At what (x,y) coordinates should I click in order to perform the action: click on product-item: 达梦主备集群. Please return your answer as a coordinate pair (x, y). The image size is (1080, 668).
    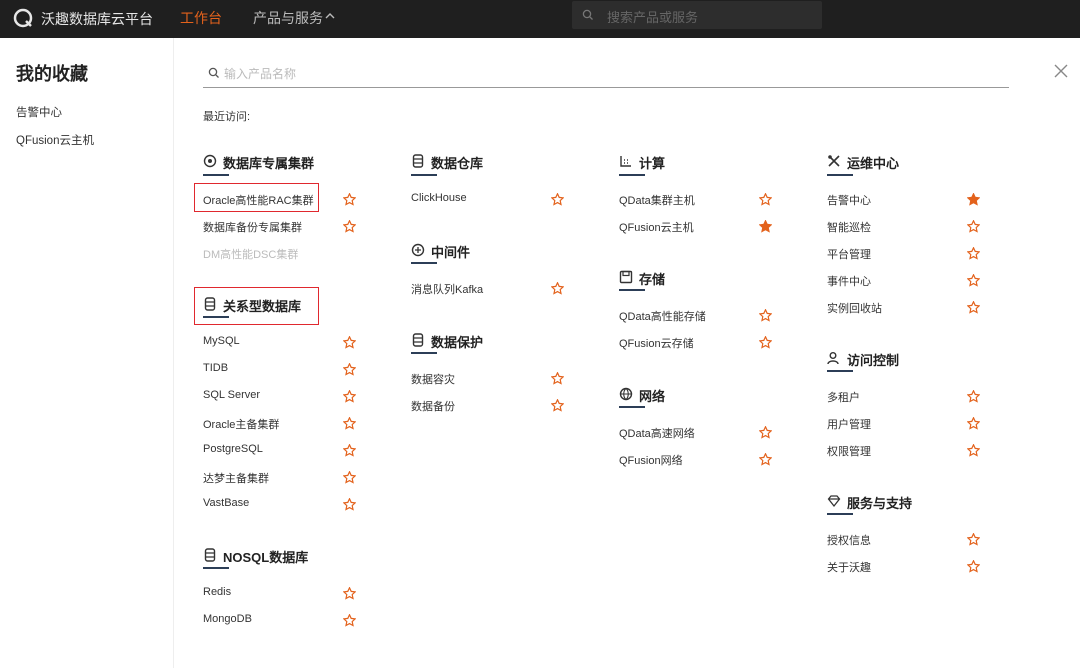
    Looking at the image, I should click on (236, 478).